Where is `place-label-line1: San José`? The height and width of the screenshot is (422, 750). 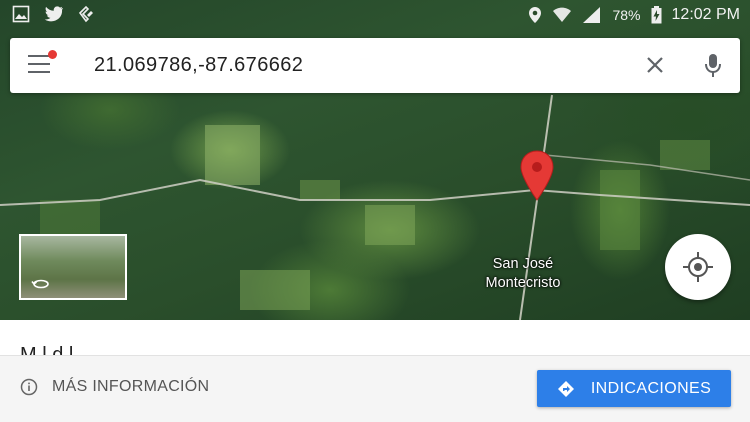
place-label-line1: San José is located at coordinates (523, 264).